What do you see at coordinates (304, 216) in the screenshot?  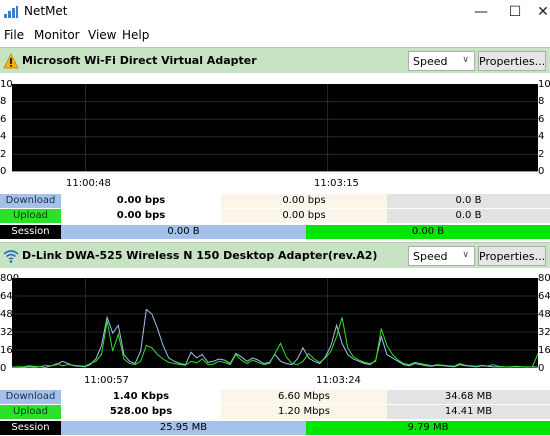 I see `upload-average: 0.00 bps` at bounding box center [304, 216].